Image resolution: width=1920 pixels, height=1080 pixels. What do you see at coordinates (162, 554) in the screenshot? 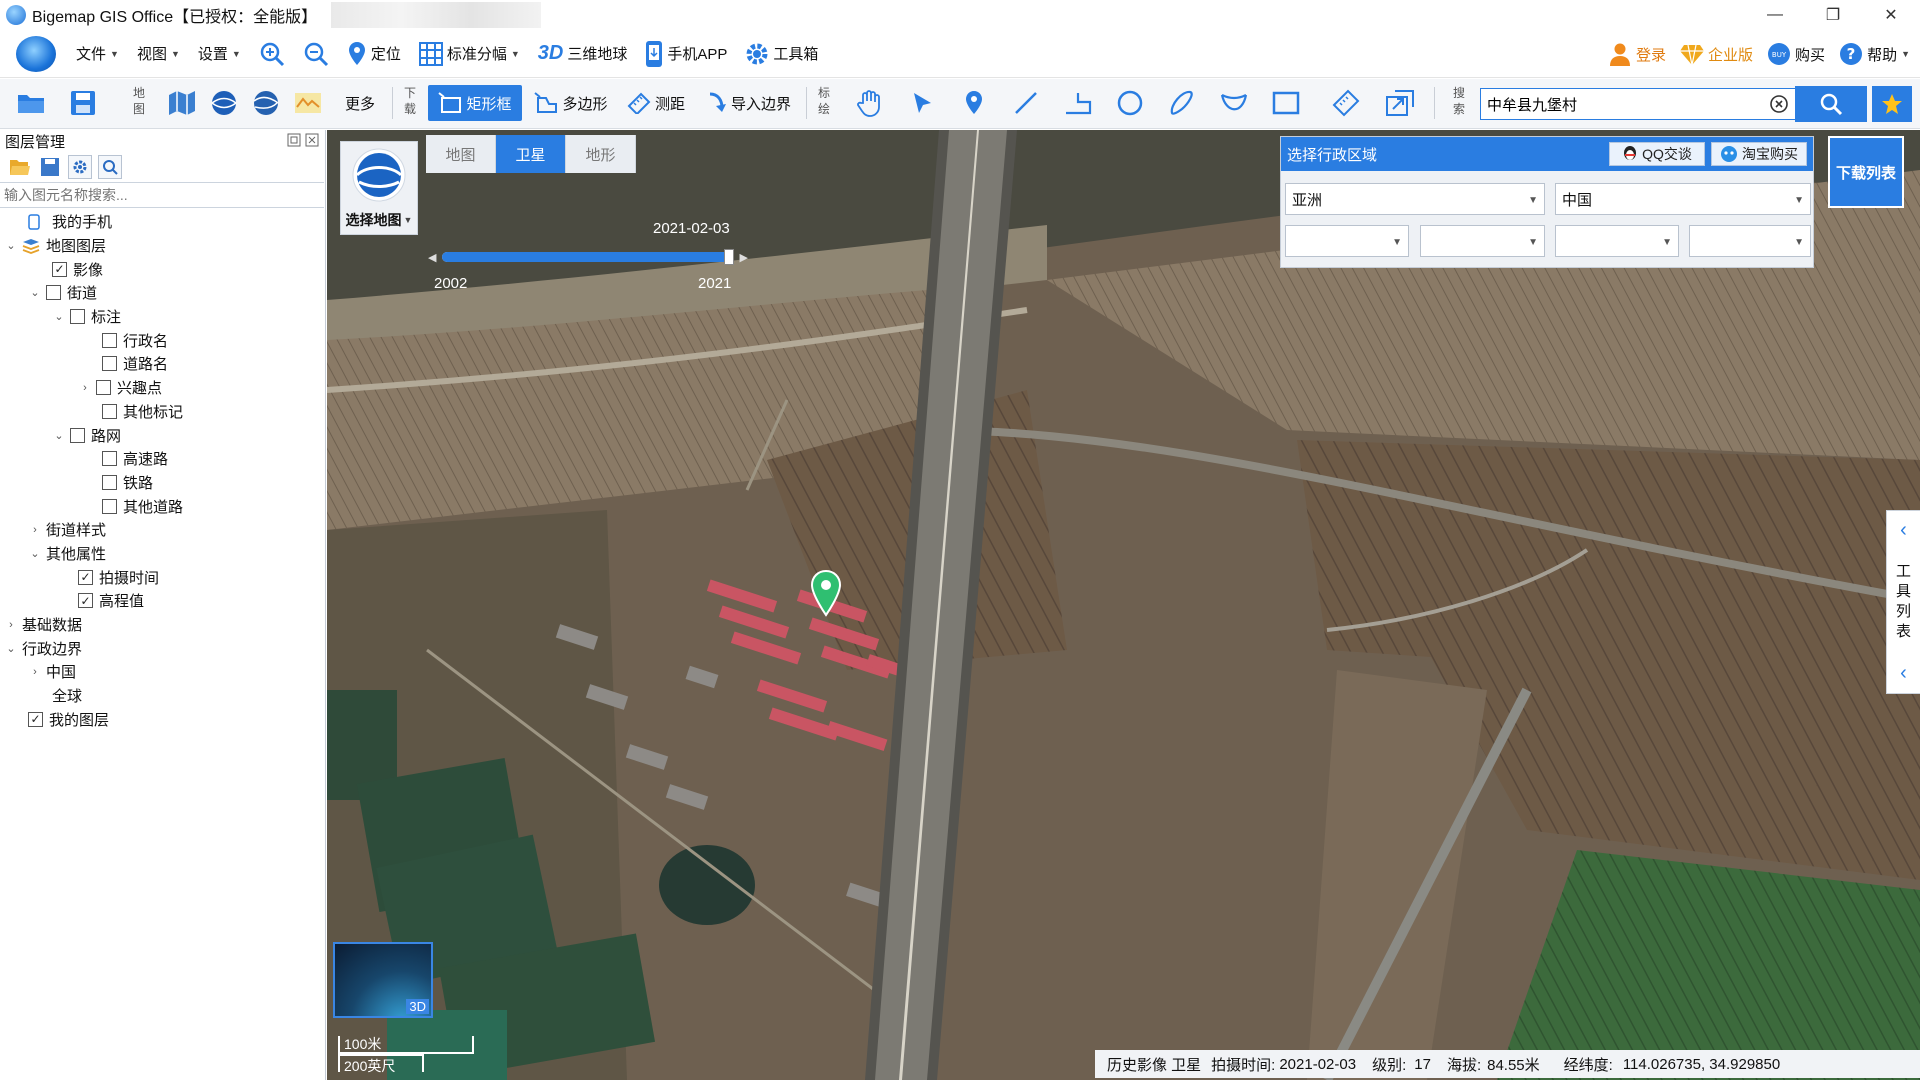
I see `tree-node-other-attributes: ⌄ 其他属性` at bounding box center [162, 554].